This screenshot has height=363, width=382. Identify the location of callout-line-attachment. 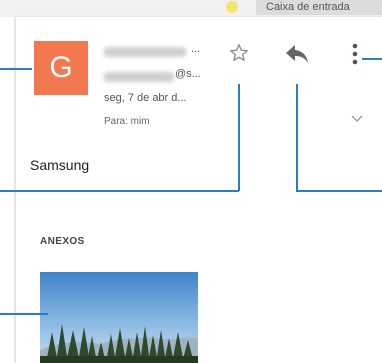
(24, 314).